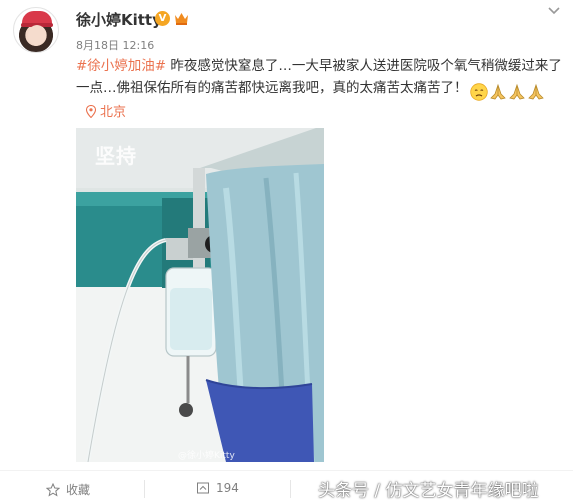 This screenshot has width=573, height=502. I want to click on location-link: 北京, so click(106, 110).